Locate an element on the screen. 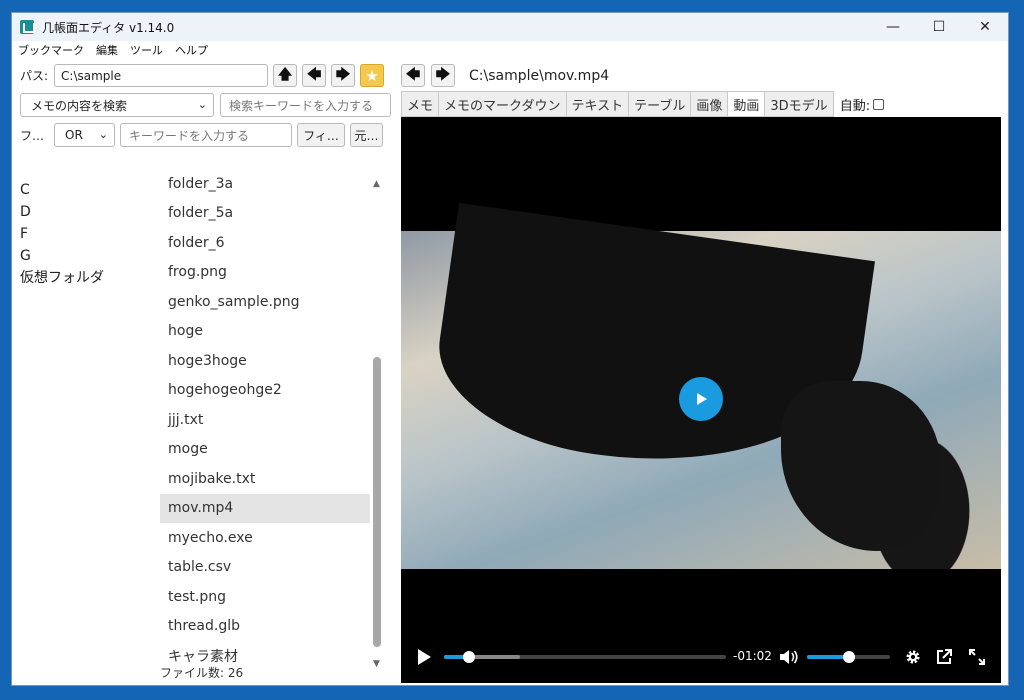 The height and width of the screenshot is (700, 1024). volume-icon is located at coordinates (789, 657).